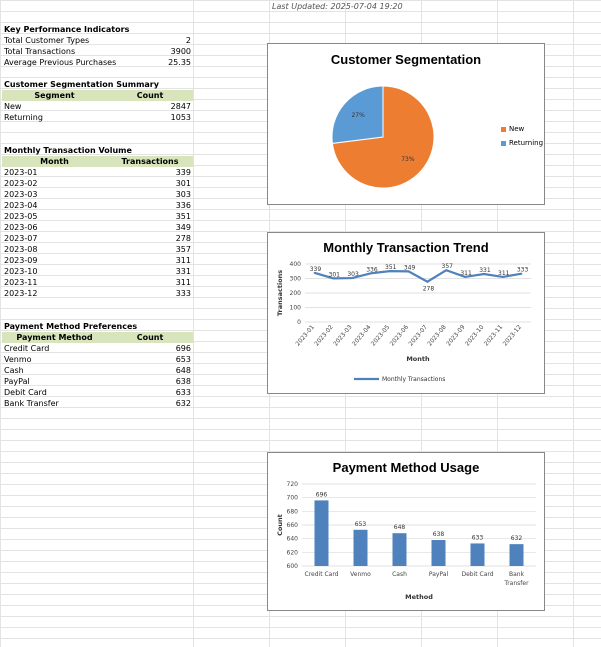 The height and width of the screenshot is (647, 601). What do you see at coordinates (150, 337) in the screenshot?
I see `payment-col2-header: Count` at bounding box center [150, 337].